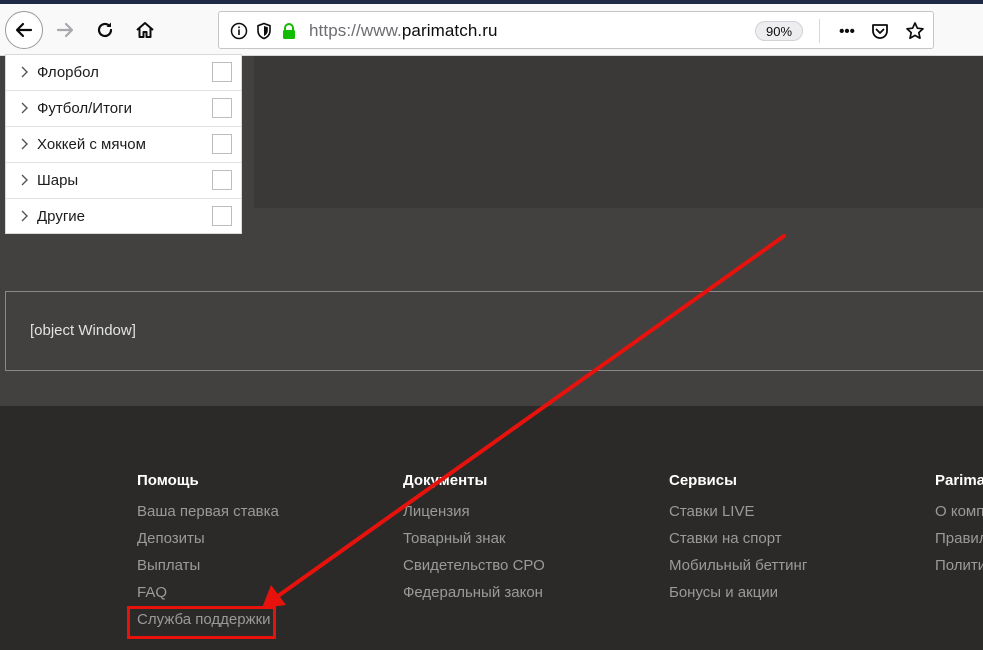  Describe the element at coordinates (355, 30) in the screenshot. I see `url-protocol: https://www.` at that location.